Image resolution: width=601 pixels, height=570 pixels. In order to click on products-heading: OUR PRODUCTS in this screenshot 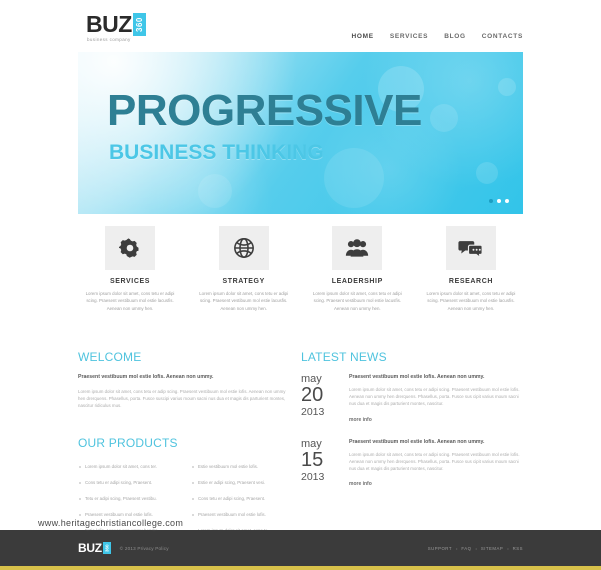, I will do `click(128, 442)`.